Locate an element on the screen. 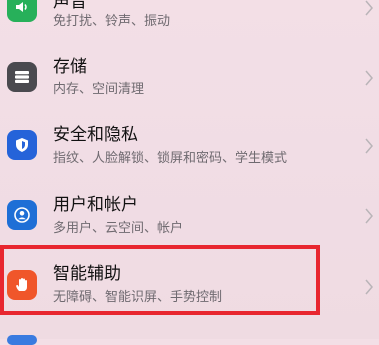  partial-item-icon is located at coordinates (22, 340).